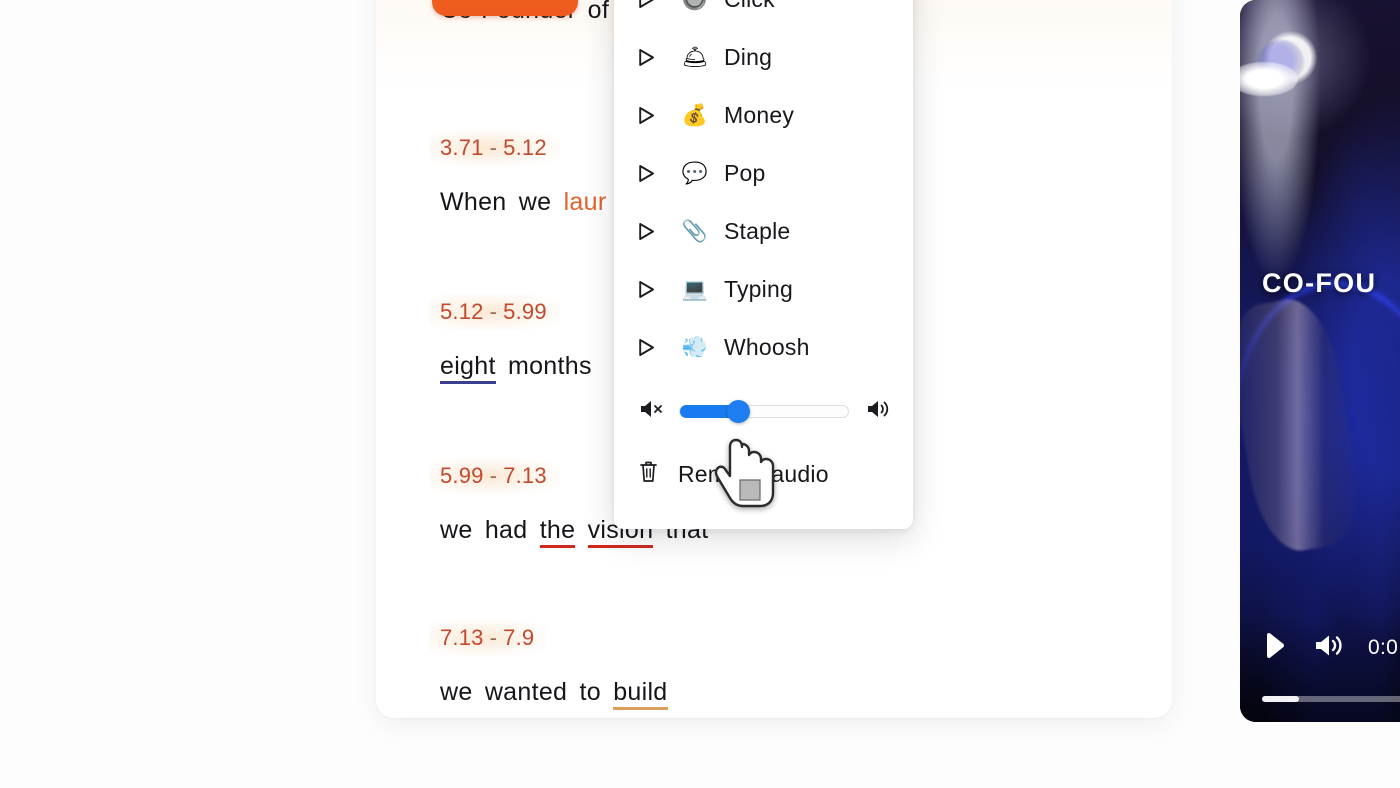 The height and width of the screenshot is (788, 1400). What do you see at coordinates (550, 366) in the screenshot?
I see `transcript-word: months` at bounding box center [550, 366].